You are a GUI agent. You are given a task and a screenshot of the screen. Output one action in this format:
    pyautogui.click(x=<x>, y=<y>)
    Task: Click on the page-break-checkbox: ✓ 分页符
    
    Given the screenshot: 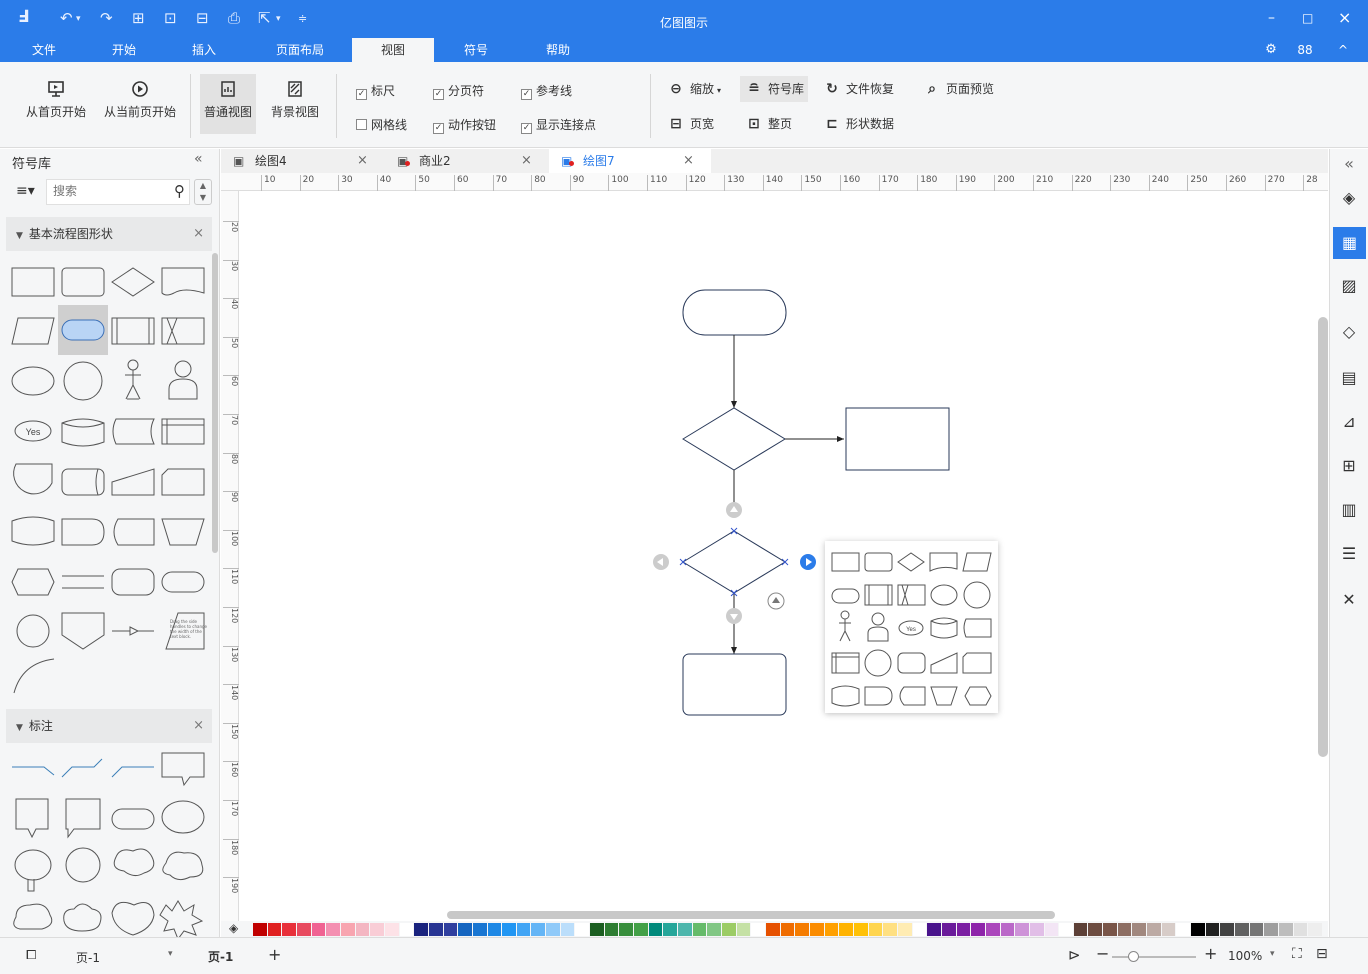 What is the action you would take?
    pyautogui.click(x=458, y=91)
    